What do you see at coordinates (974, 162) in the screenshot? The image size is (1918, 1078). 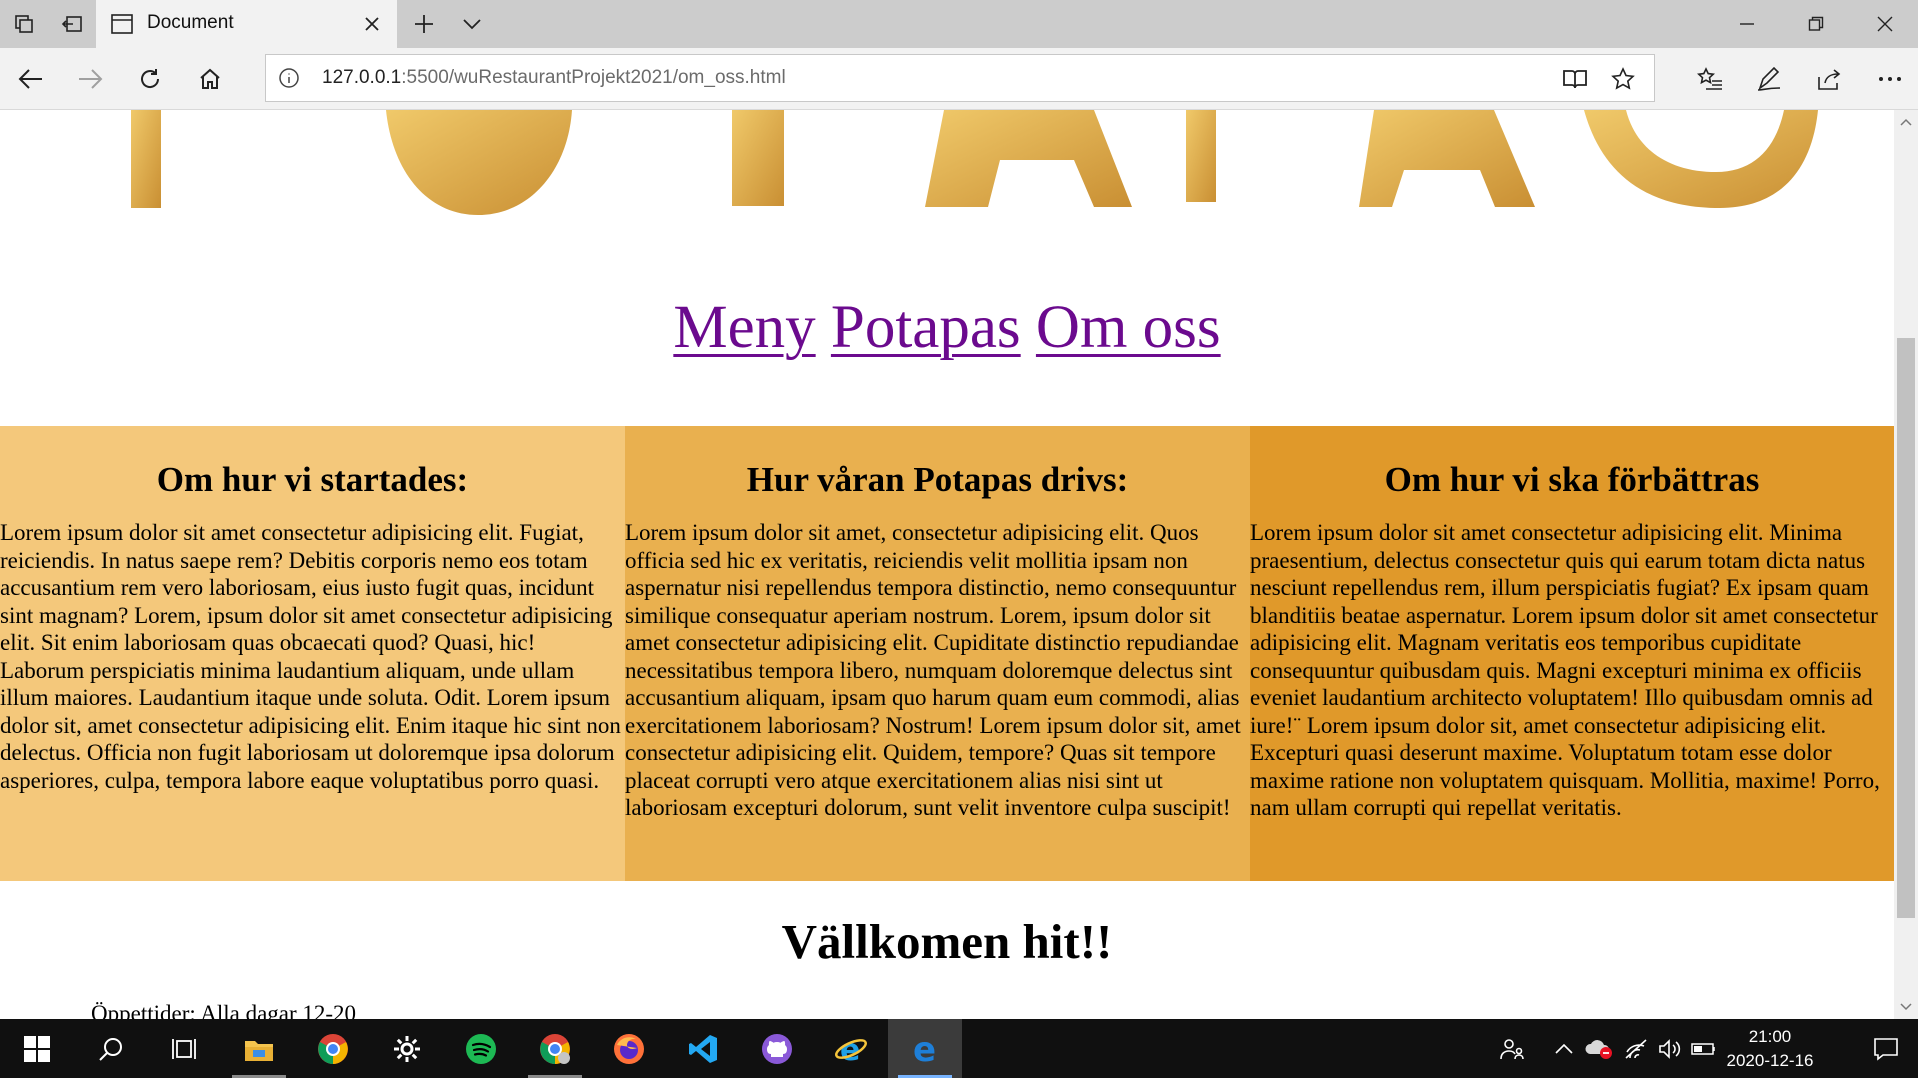 I see `potapas-banner-image` at bounding box center [974, 162].